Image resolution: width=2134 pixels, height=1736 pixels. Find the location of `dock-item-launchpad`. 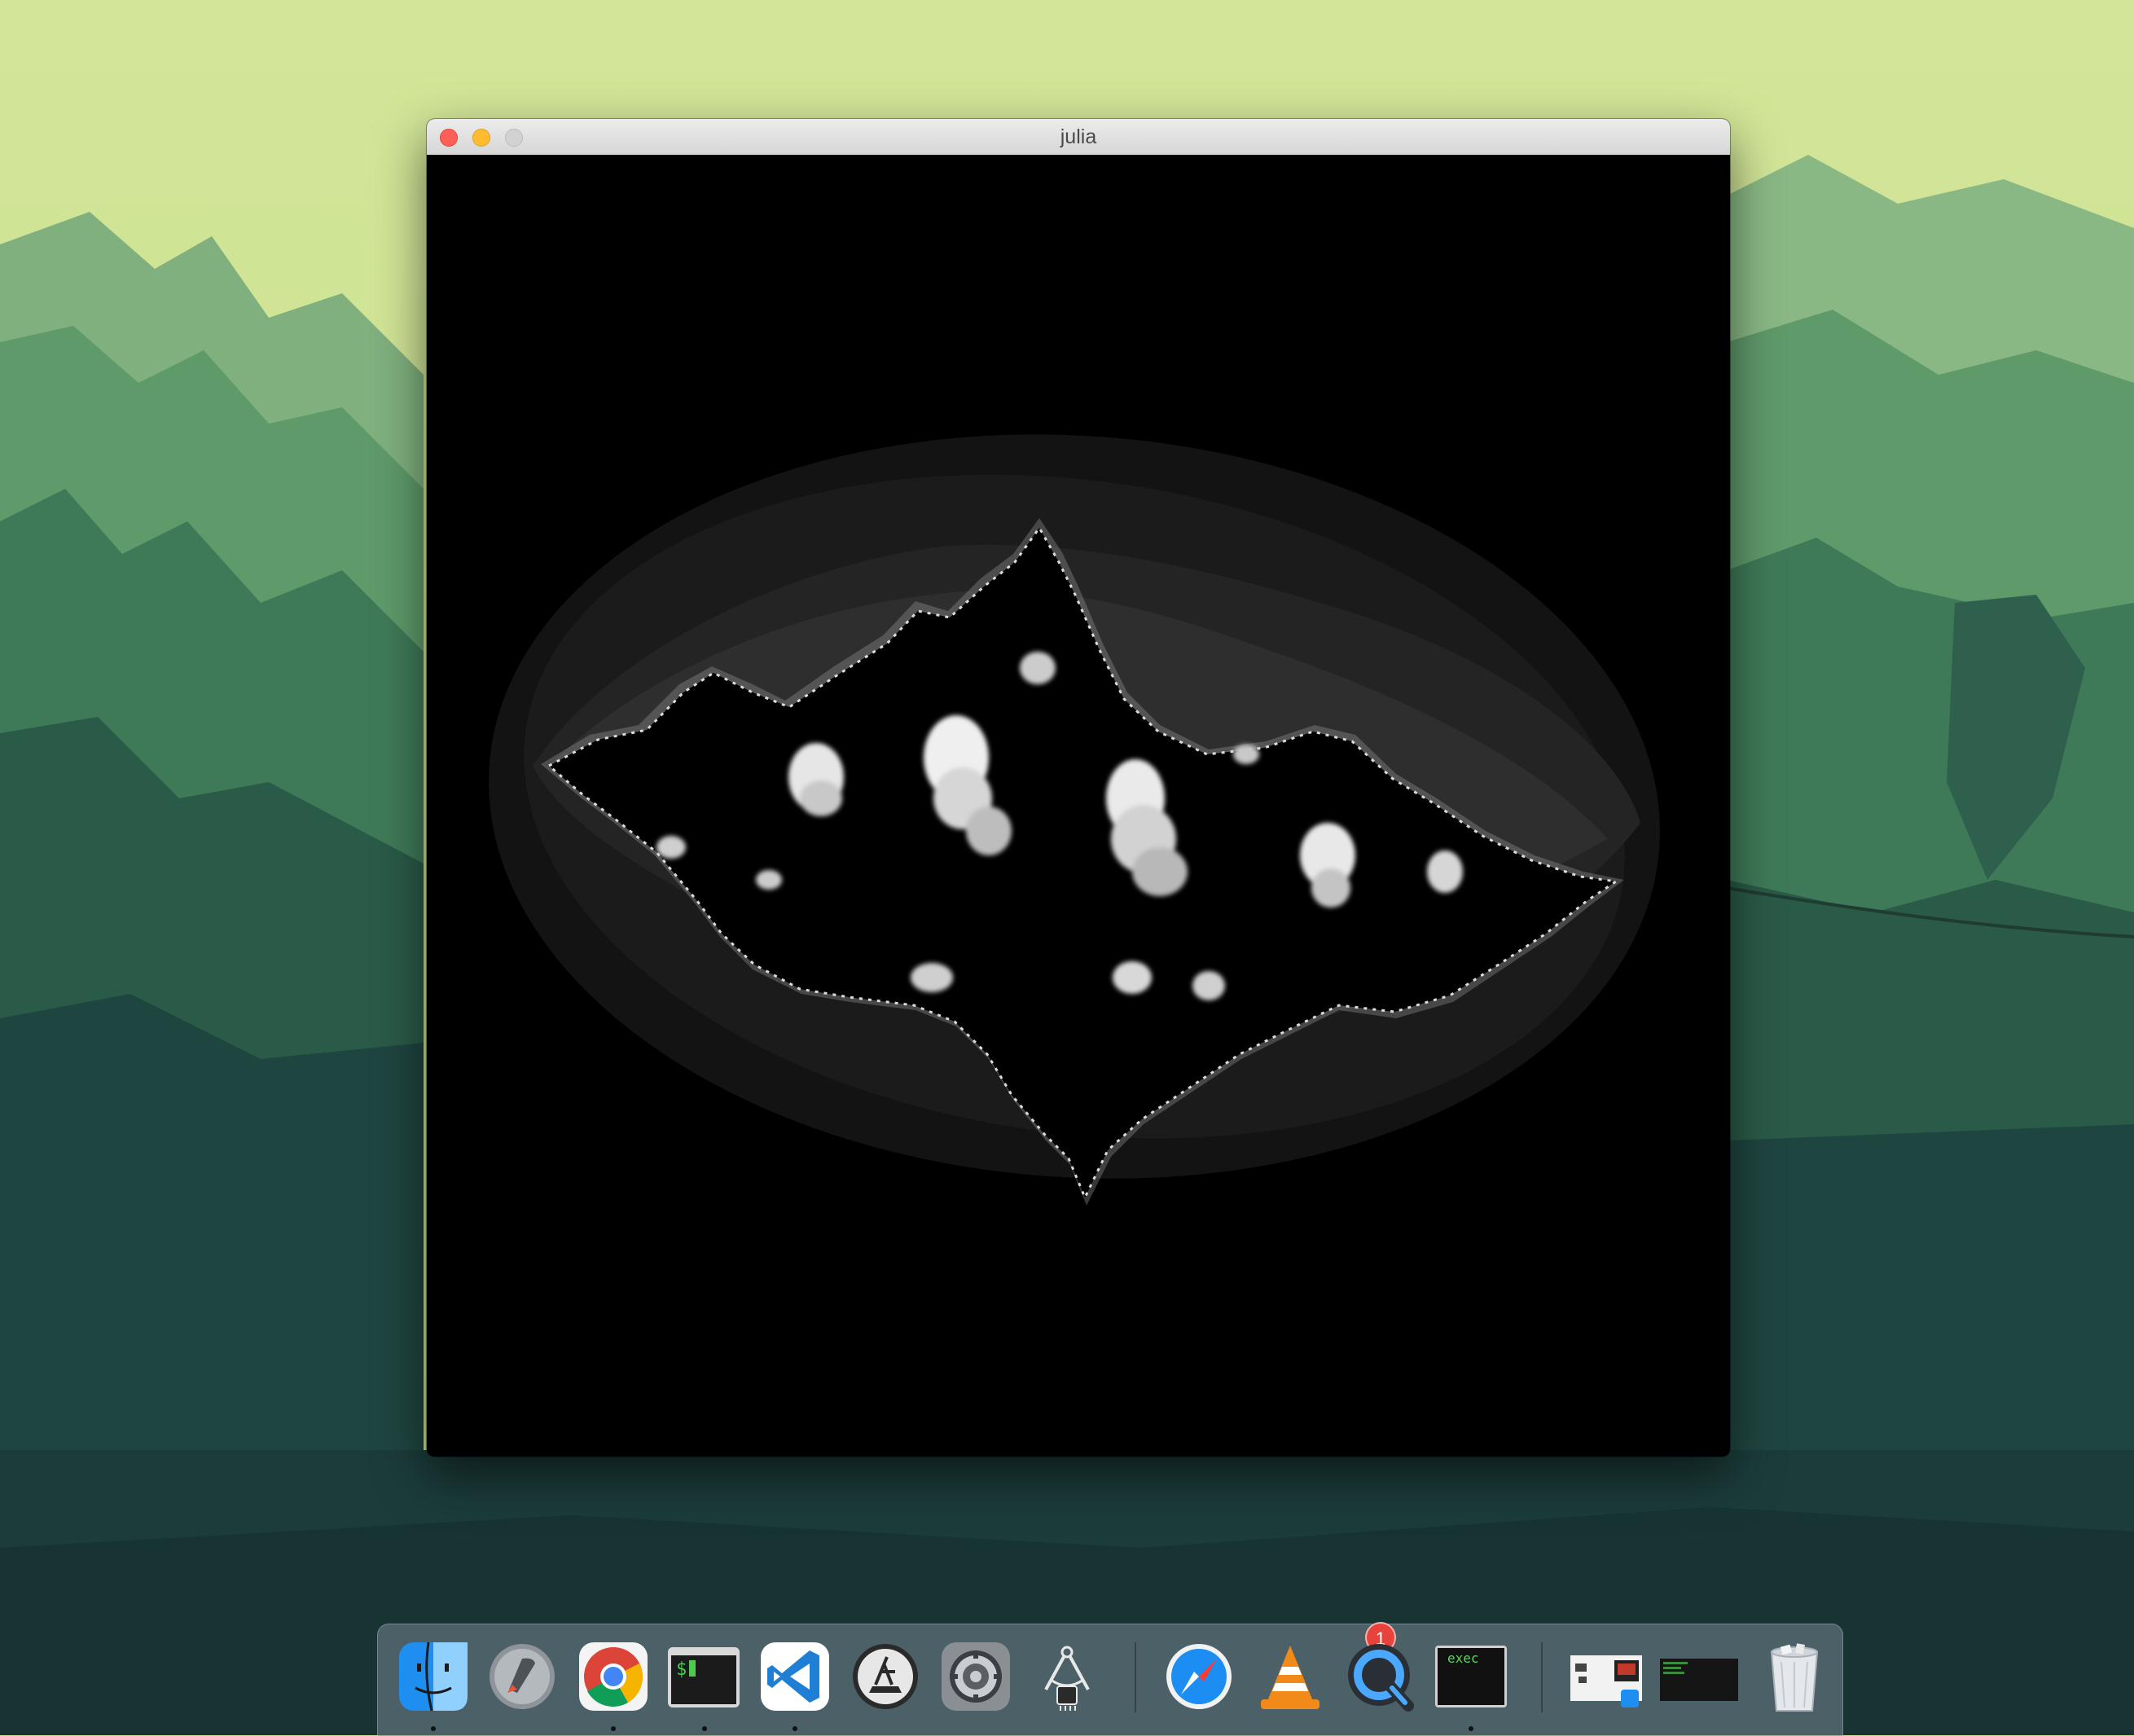

dock-item-launchpad is located at coordinates (522, 1676).